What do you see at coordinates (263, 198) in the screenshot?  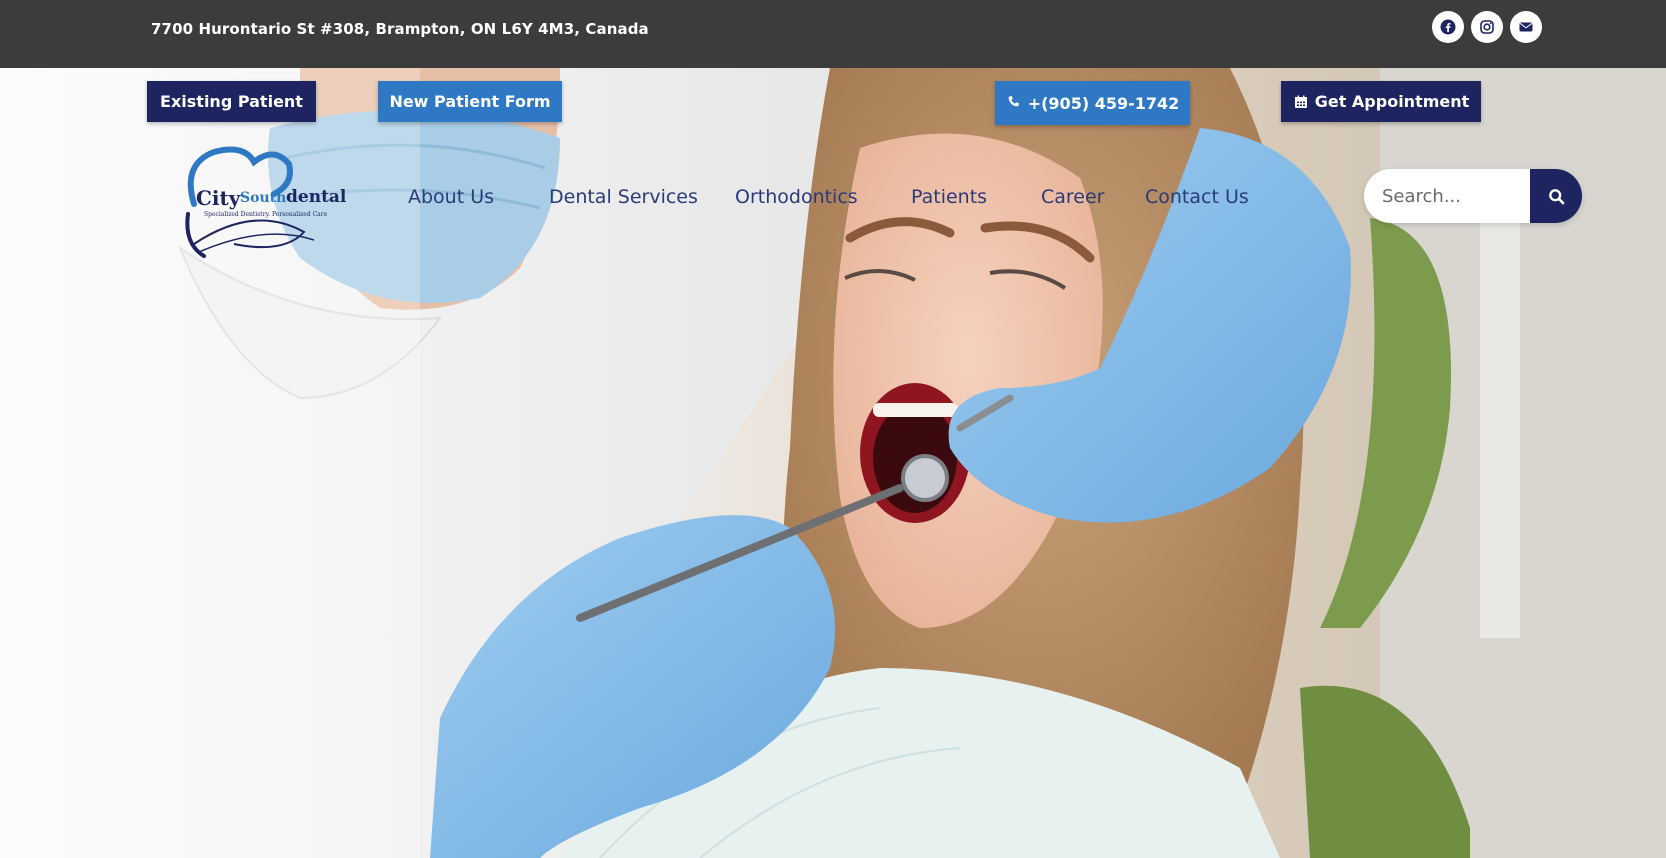 I see `logo-text-south: South` at bounding box center [263, 198].